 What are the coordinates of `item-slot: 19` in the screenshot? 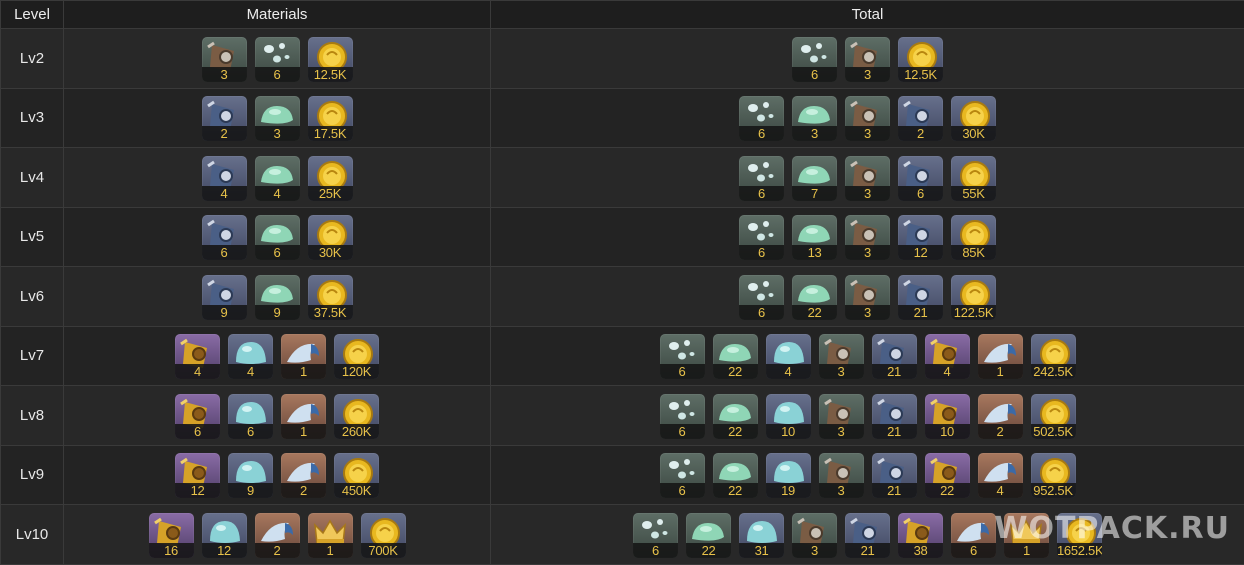 It's located at (788, 475).